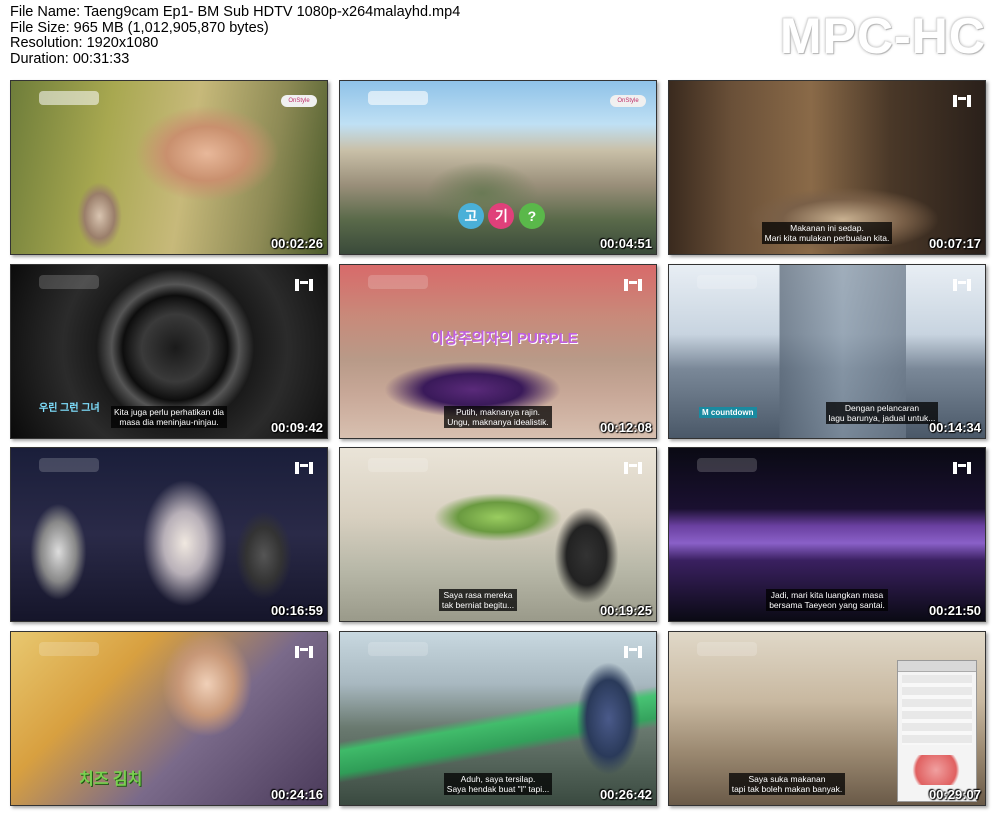  I want to click on caption-letter: 고, so click(471, 216).